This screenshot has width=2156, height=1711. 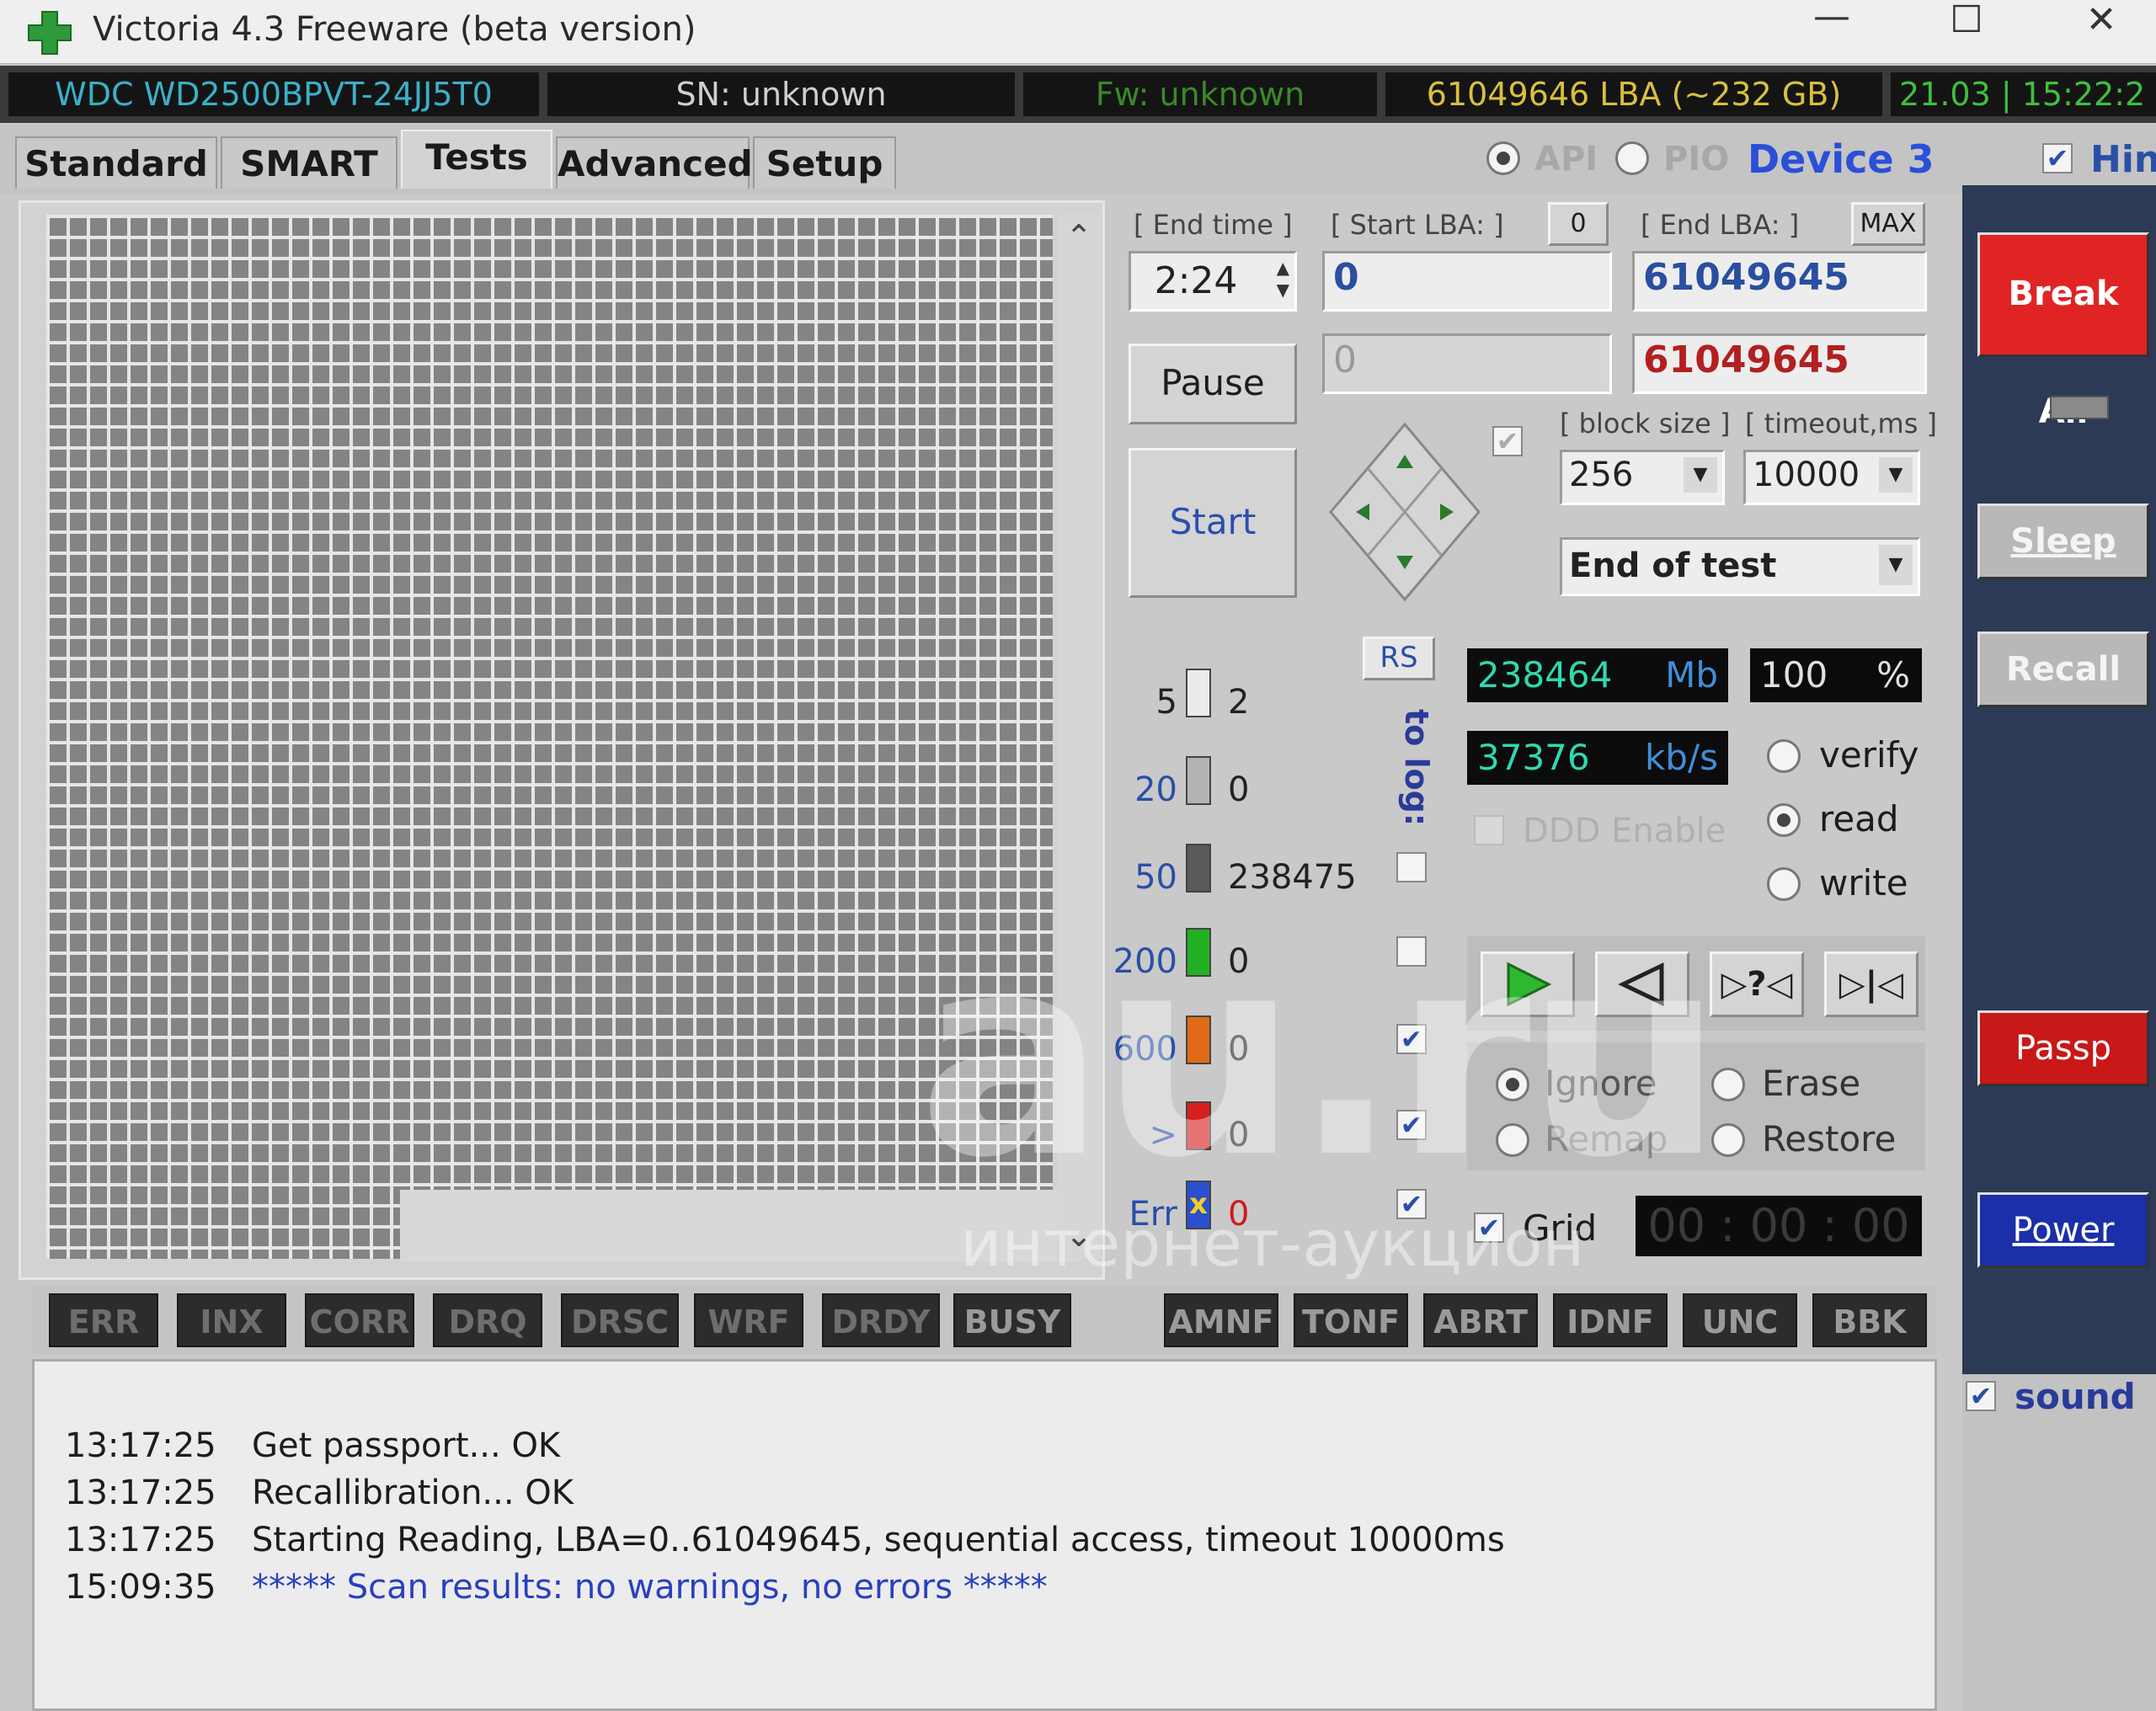 What do you see at coordinates (1503, 158) in the screenshot?
I see `api-radio` at bounding box center [1503, 158].